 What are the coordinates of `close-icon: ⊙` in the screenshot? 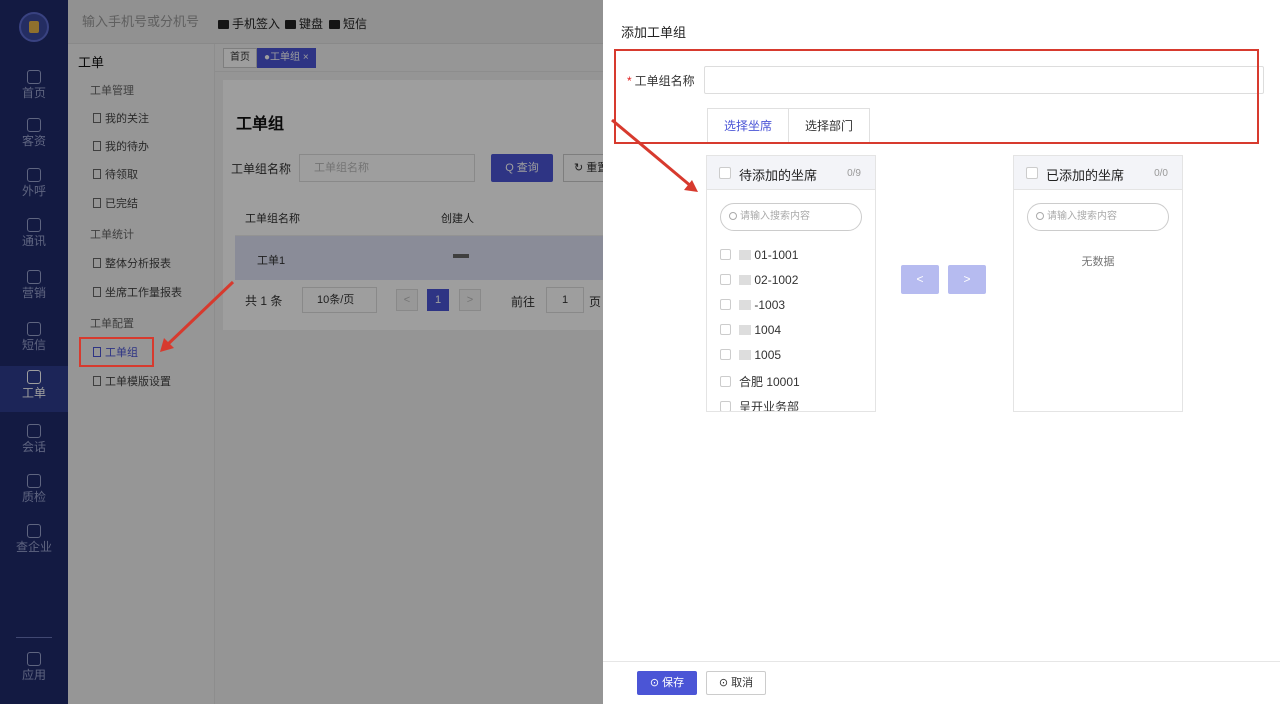 It's located at (725, 683).